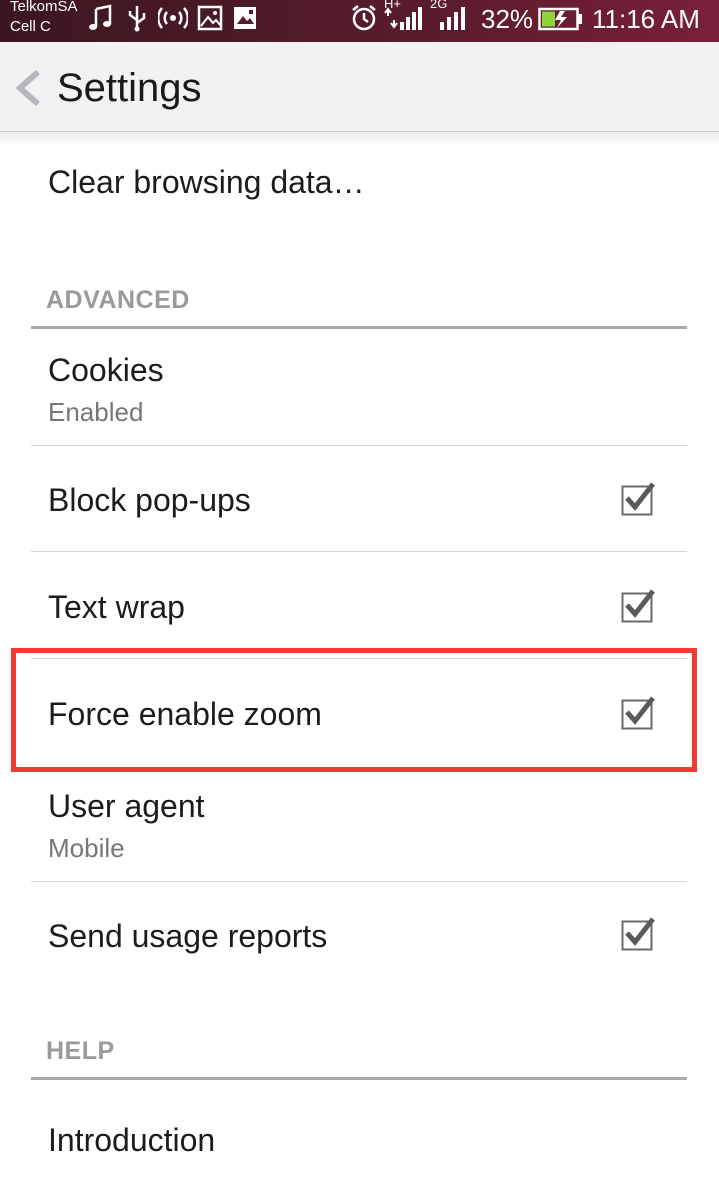 This screenshot has width=719, height=1177. Describe the element at coordinates (131, 1140) in the screenshot. I see `introduction-item: Introduction` at that location.